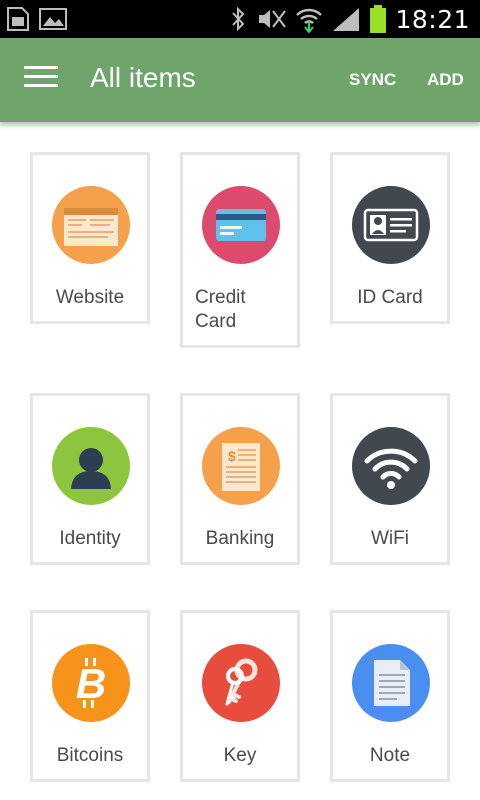  I want to click on status-bar-right: 18:21, so click(349, 19).